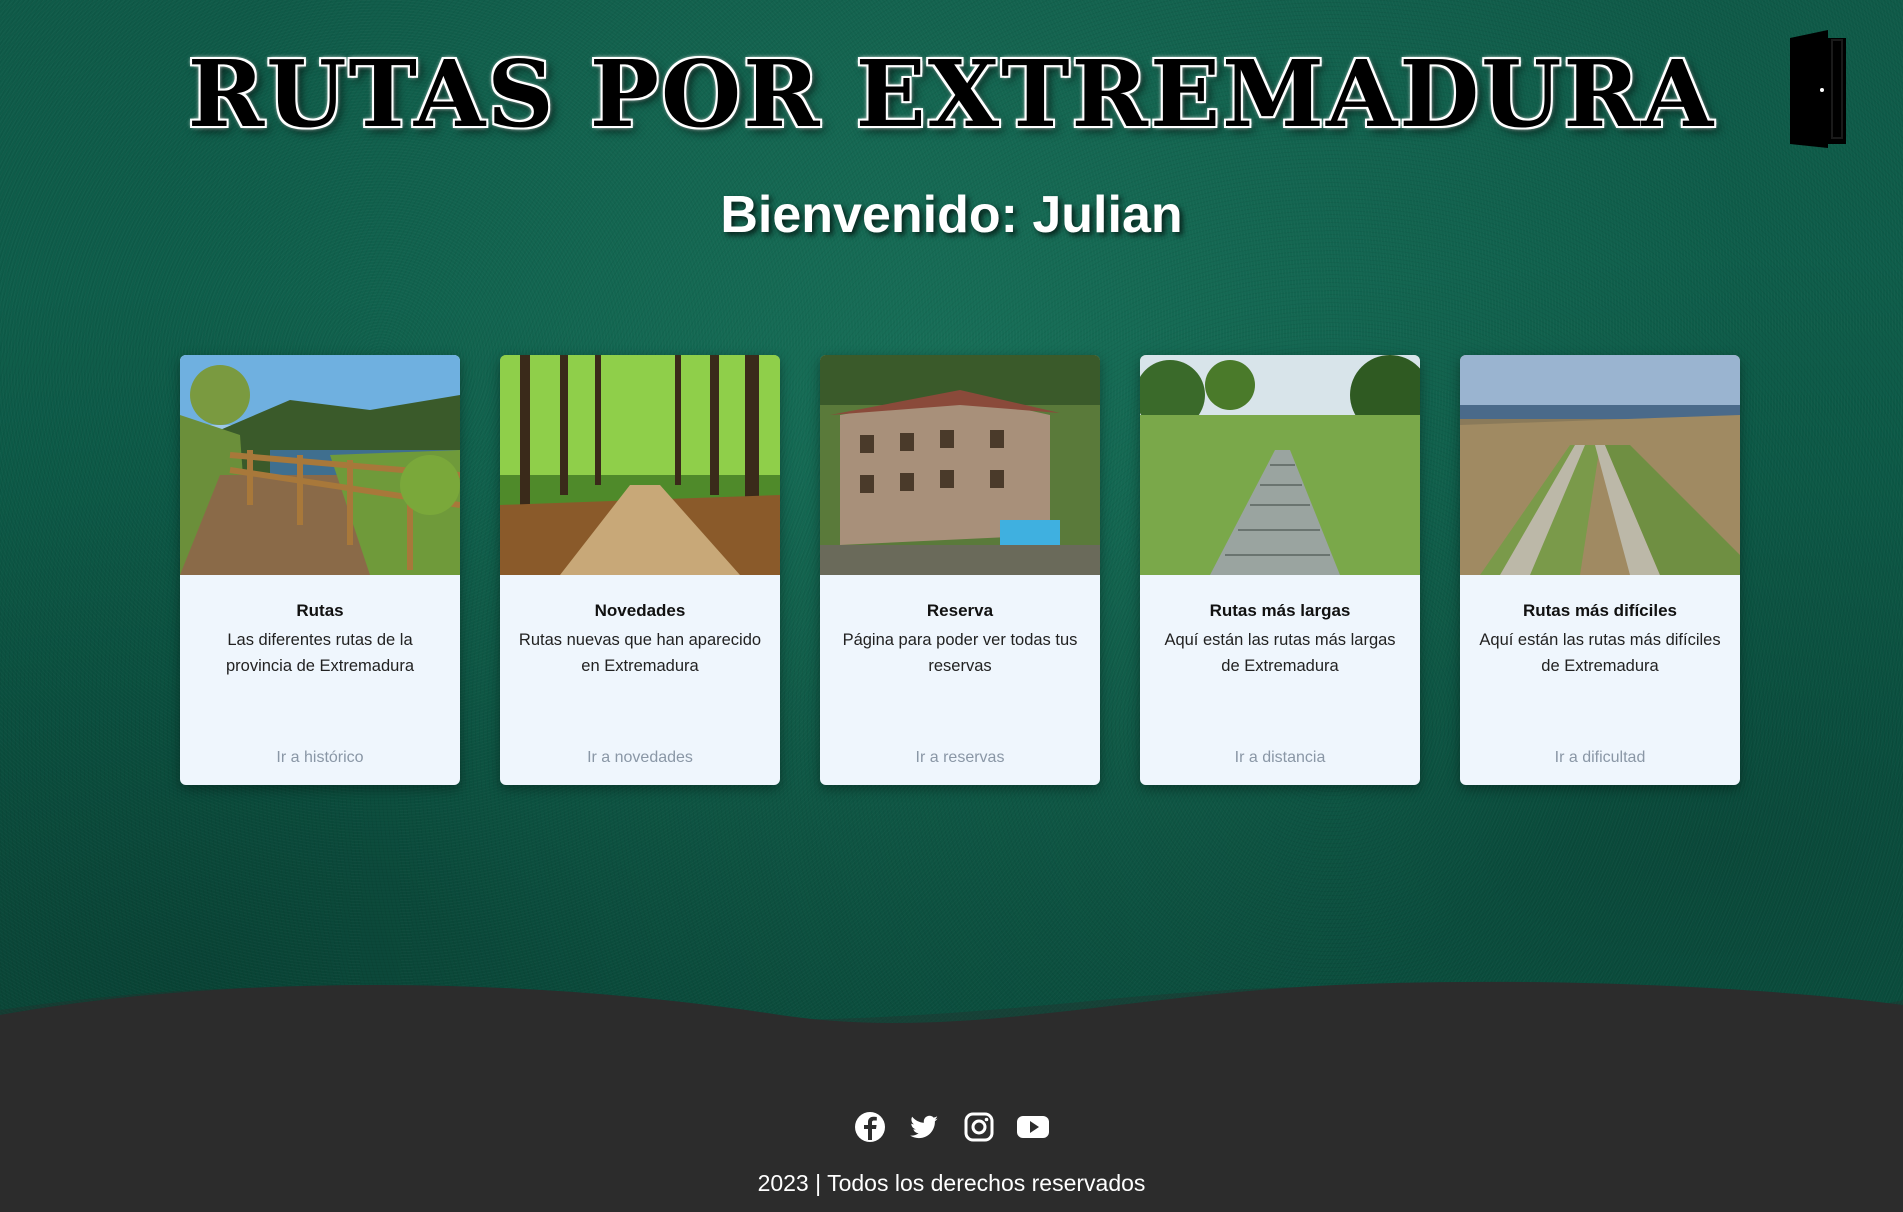 The image size is (1903, 1212). I want to click on facebook-icon, so click(870, 1127).